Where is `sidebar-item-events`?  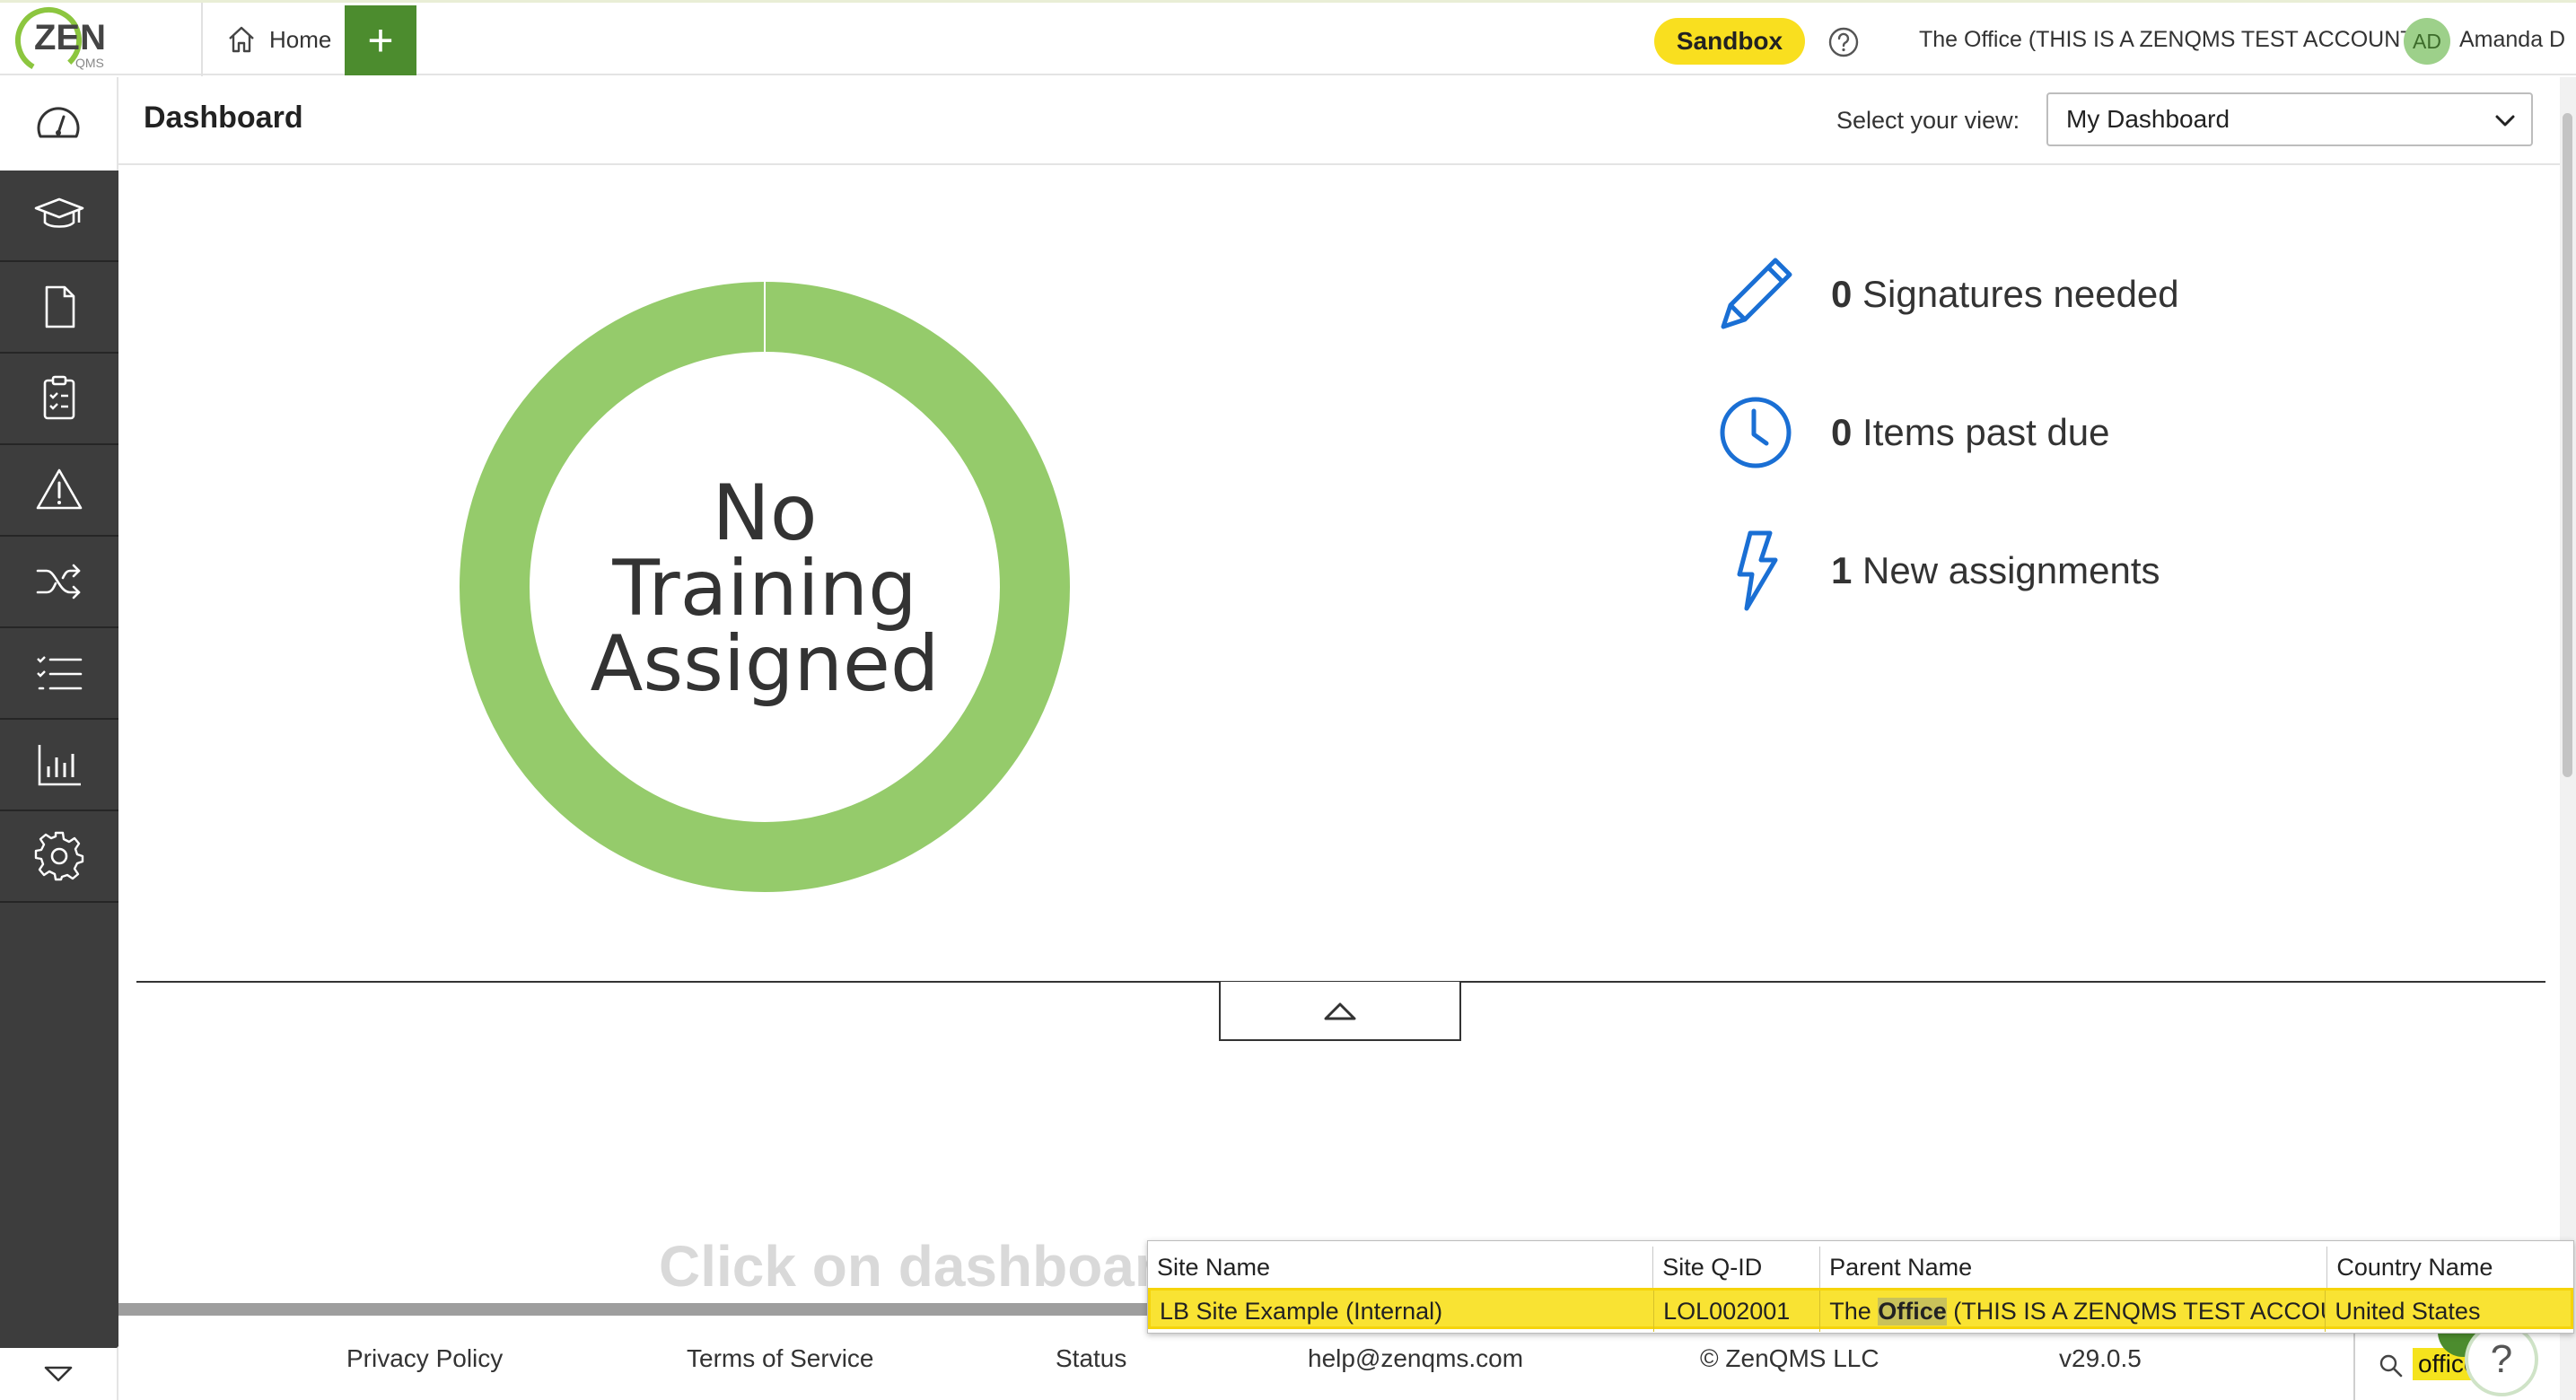
sidebar-item-events is located at coordinates (59, 491).